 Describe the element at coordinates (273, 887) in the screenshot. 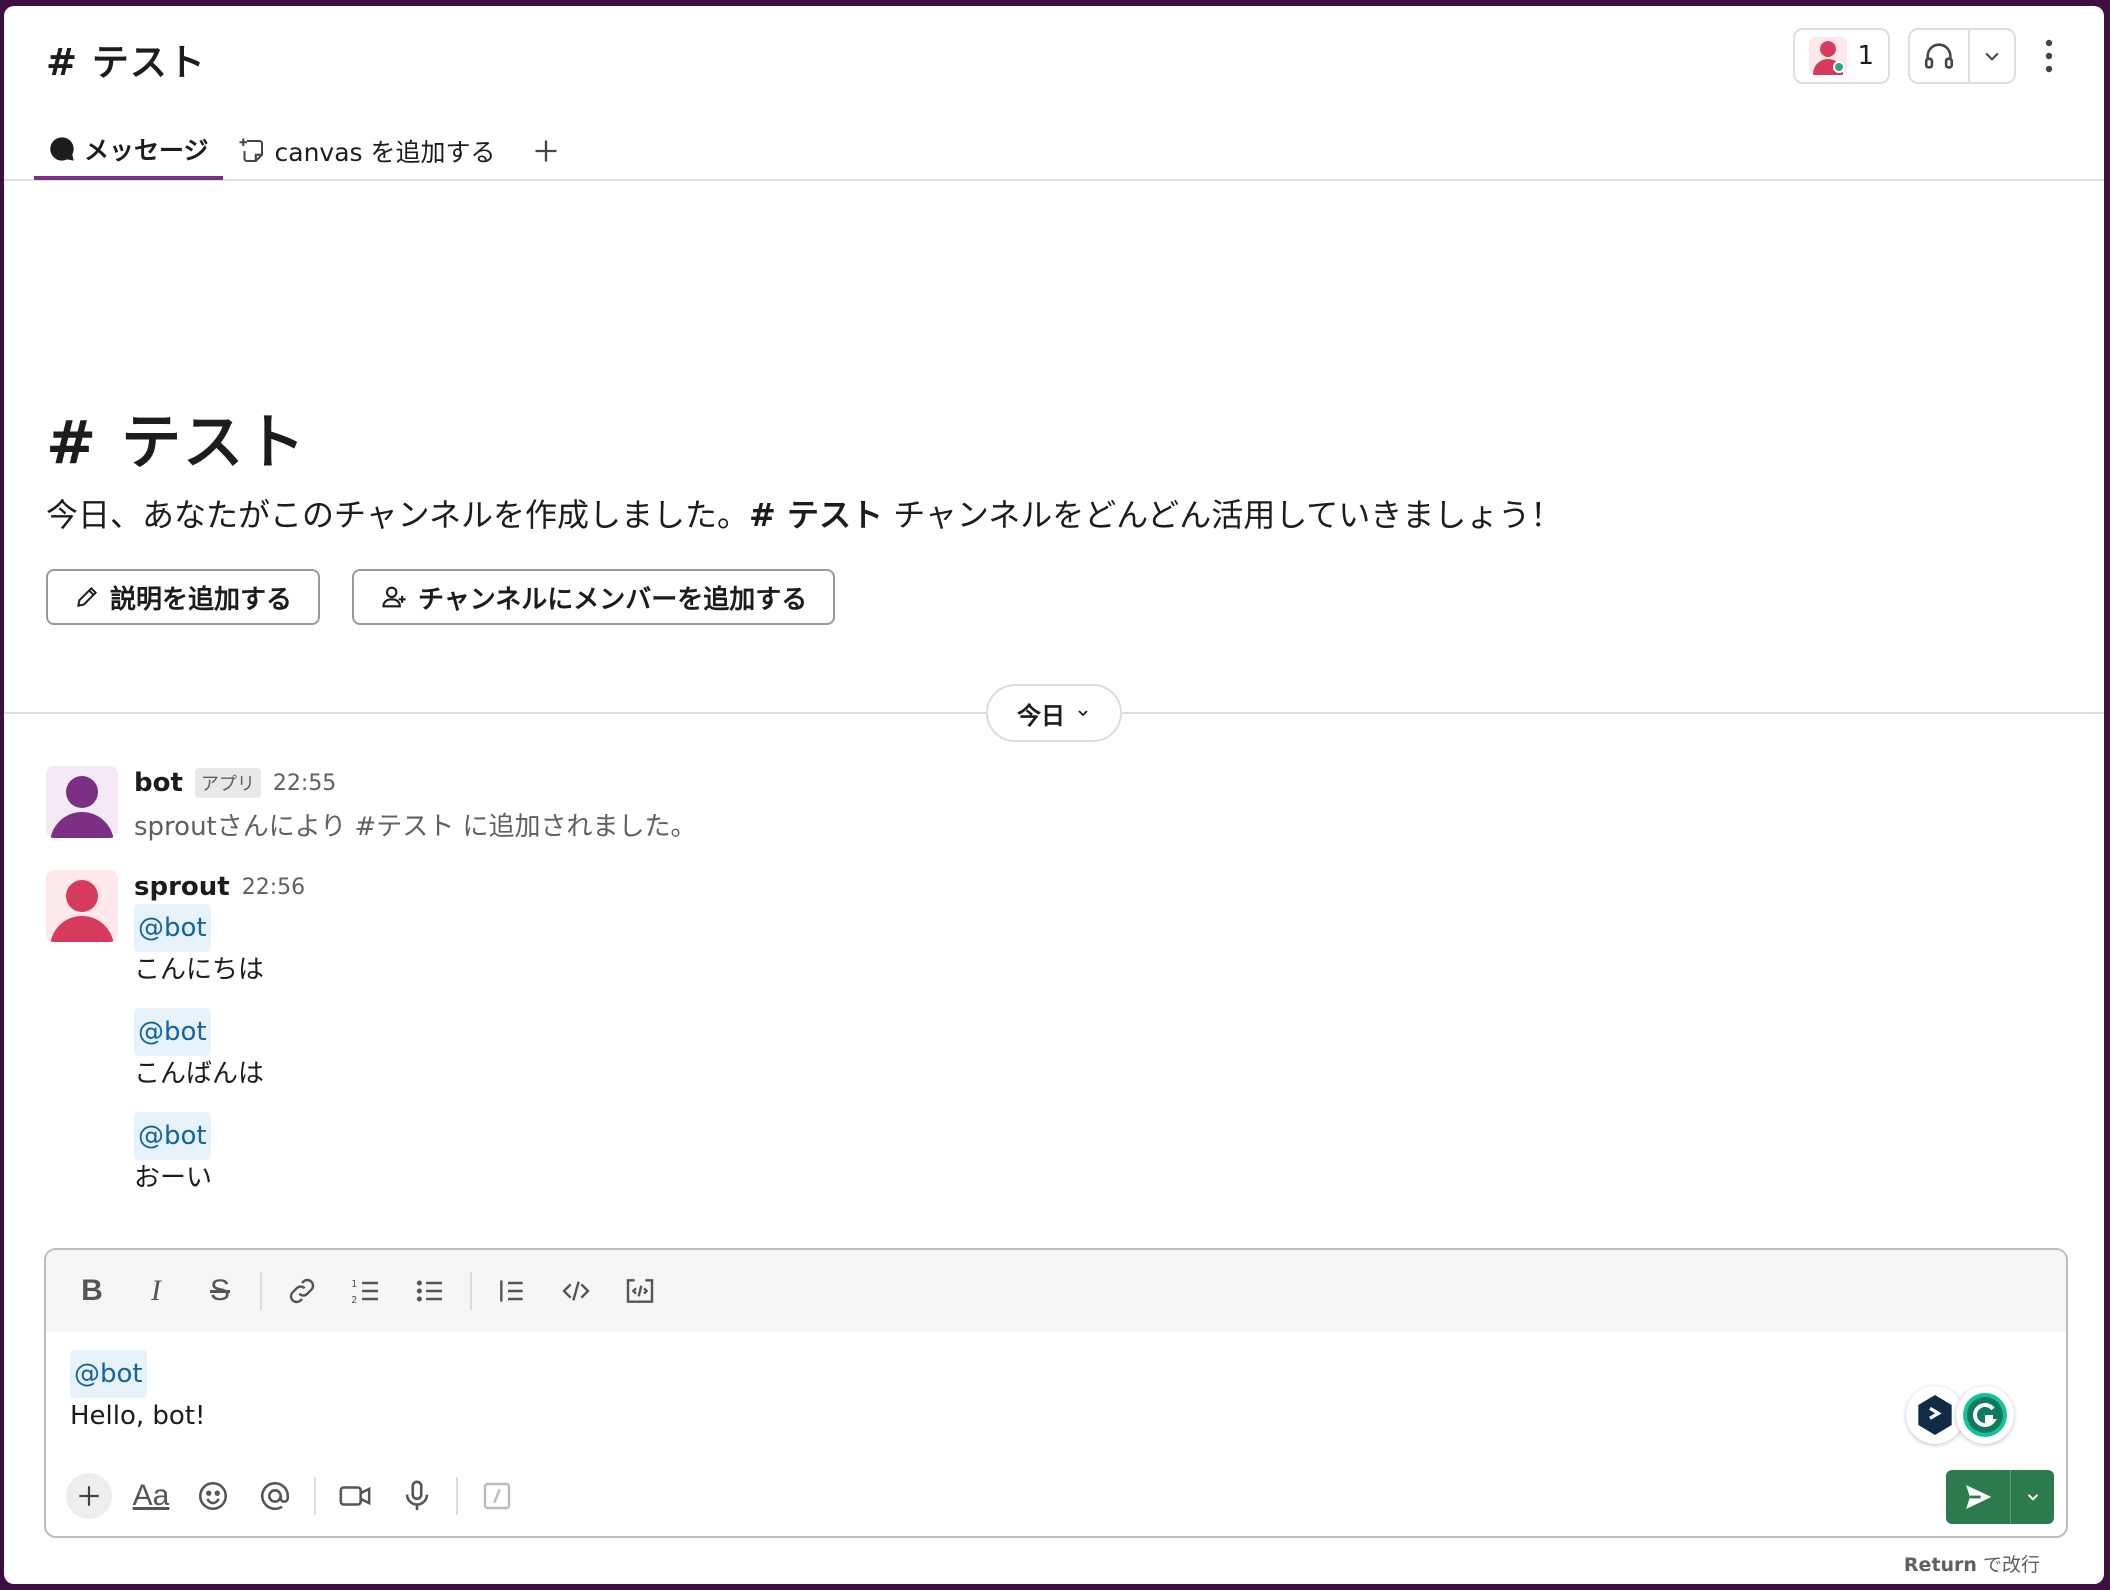

I see `message-time: 22:56` at that location.